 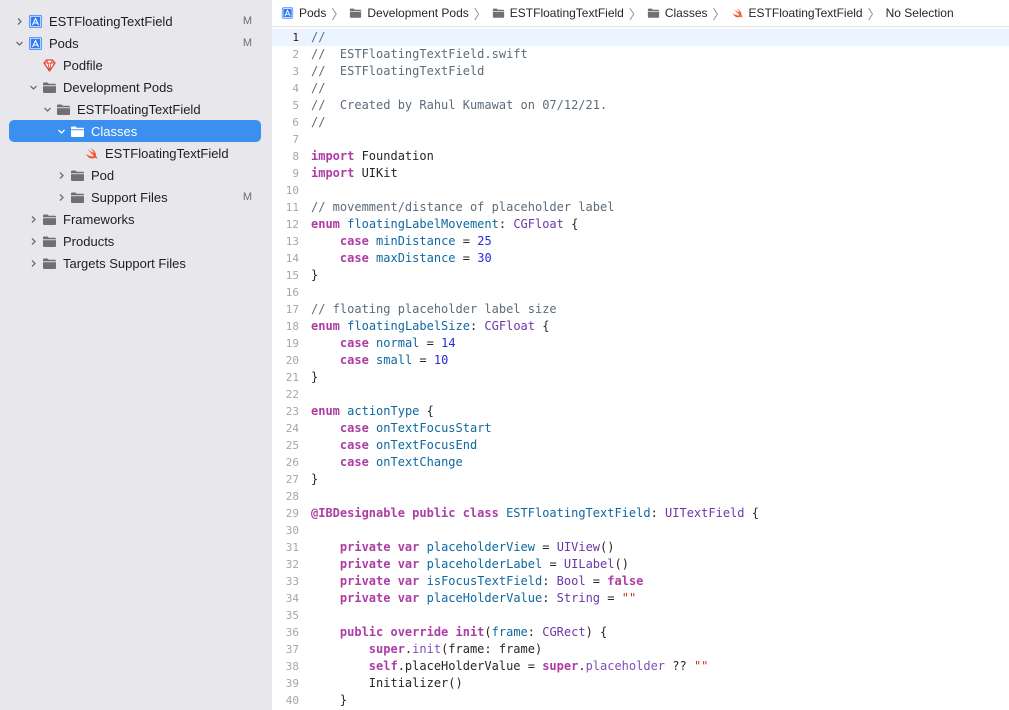 What do you see at coordinates (640, 139) in the screenshot?
I see `code-line: 7` at bounding box center [640, 139].